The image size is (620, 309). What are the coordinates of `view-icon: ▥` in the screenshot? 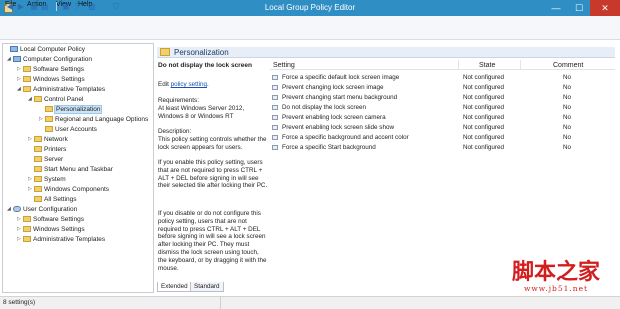 It's located at (92, 6).